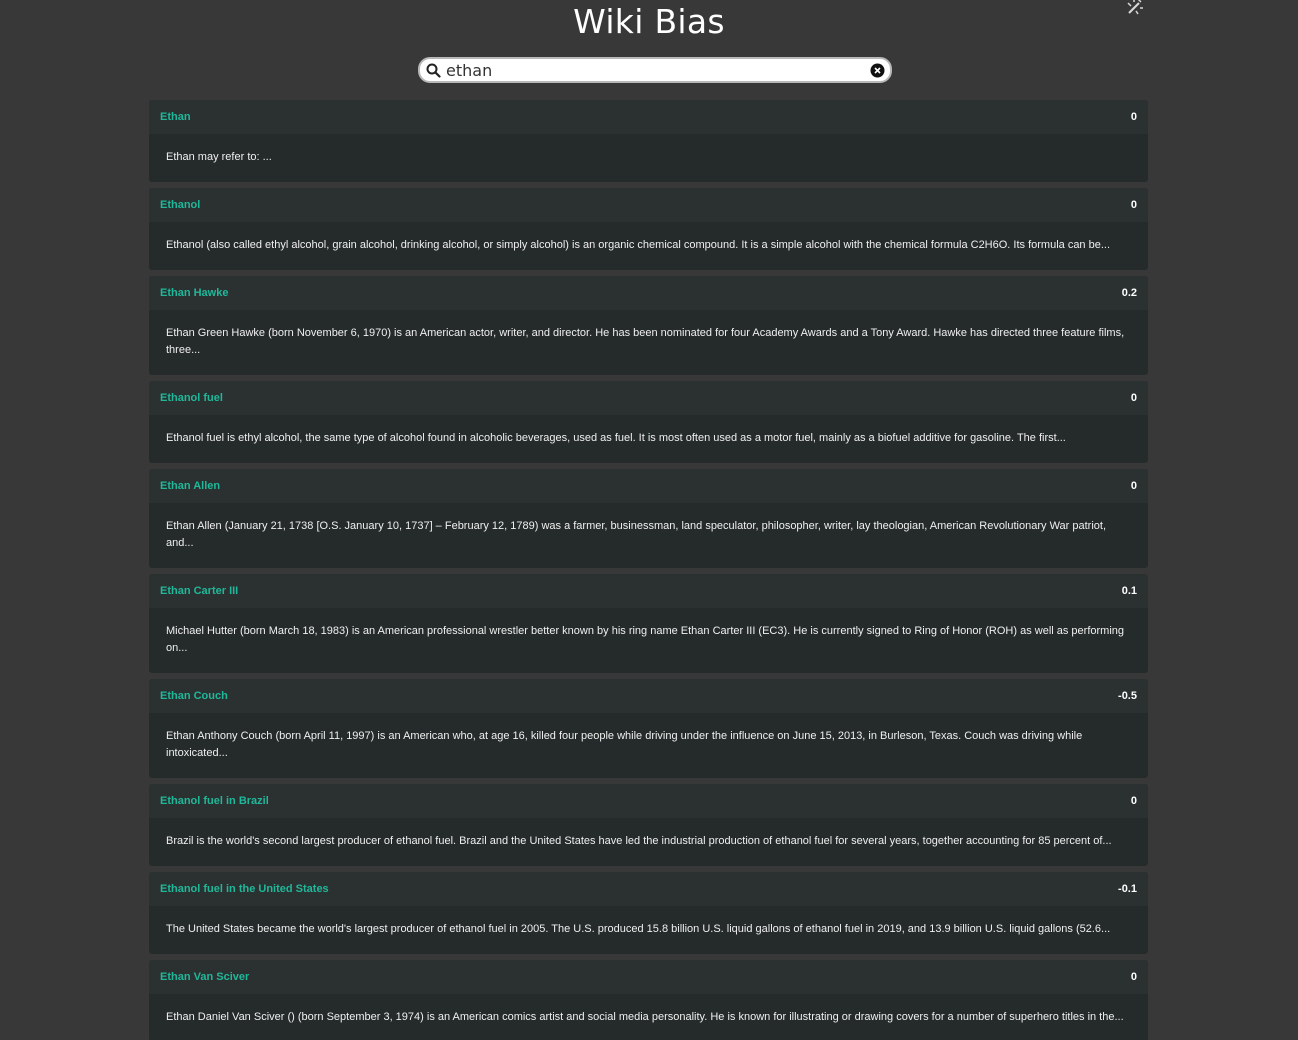 Image resolution: width=1298 pixels, height=1040 pixels. I want to click on result-title-link: Ethanol fuel in Brazil, so click(214, 801).